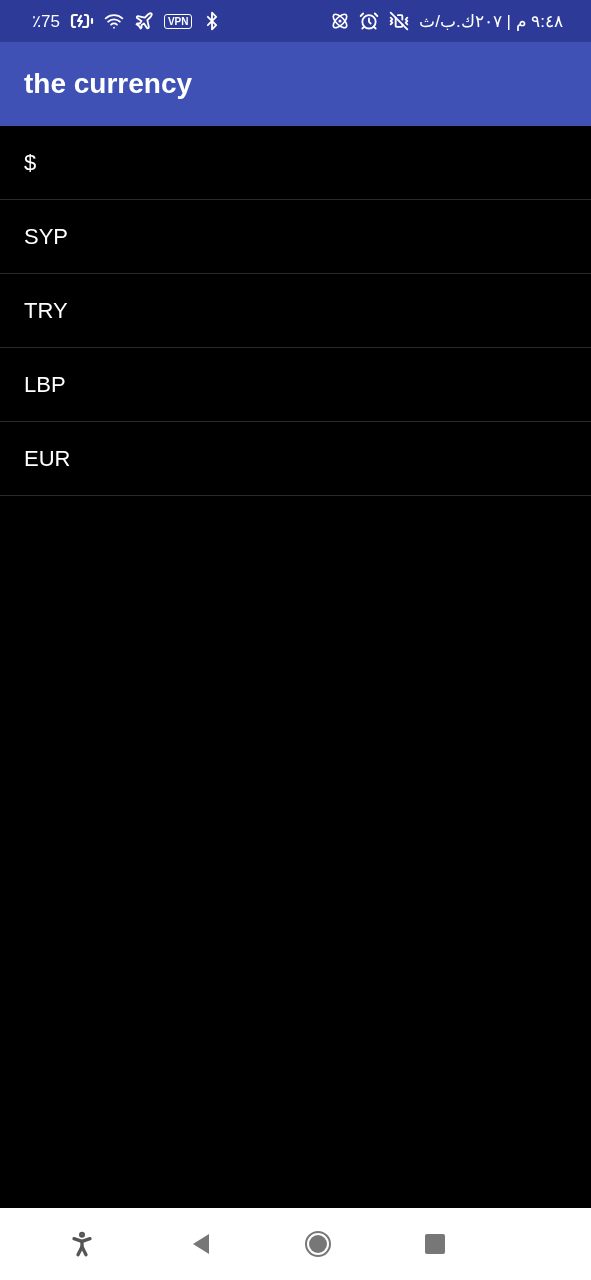 This screenshot has width=591, height=1280. Describe the element at coordinates (295, 459) in the screenshot. I see `currency-item: EUR` at that location.